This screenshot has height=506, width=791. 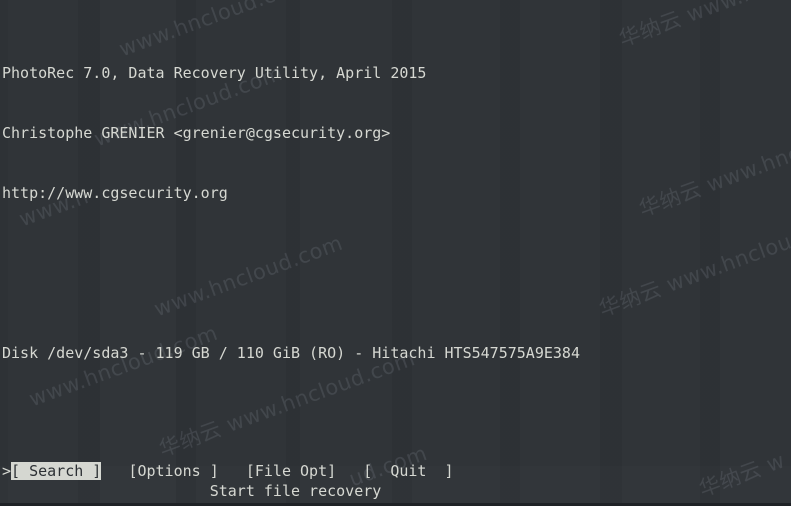 What do you see at coordinates (56, 471) in the screenshot?
I see `menu-item-search: [ Search ]` at bounding box center [56, 471].